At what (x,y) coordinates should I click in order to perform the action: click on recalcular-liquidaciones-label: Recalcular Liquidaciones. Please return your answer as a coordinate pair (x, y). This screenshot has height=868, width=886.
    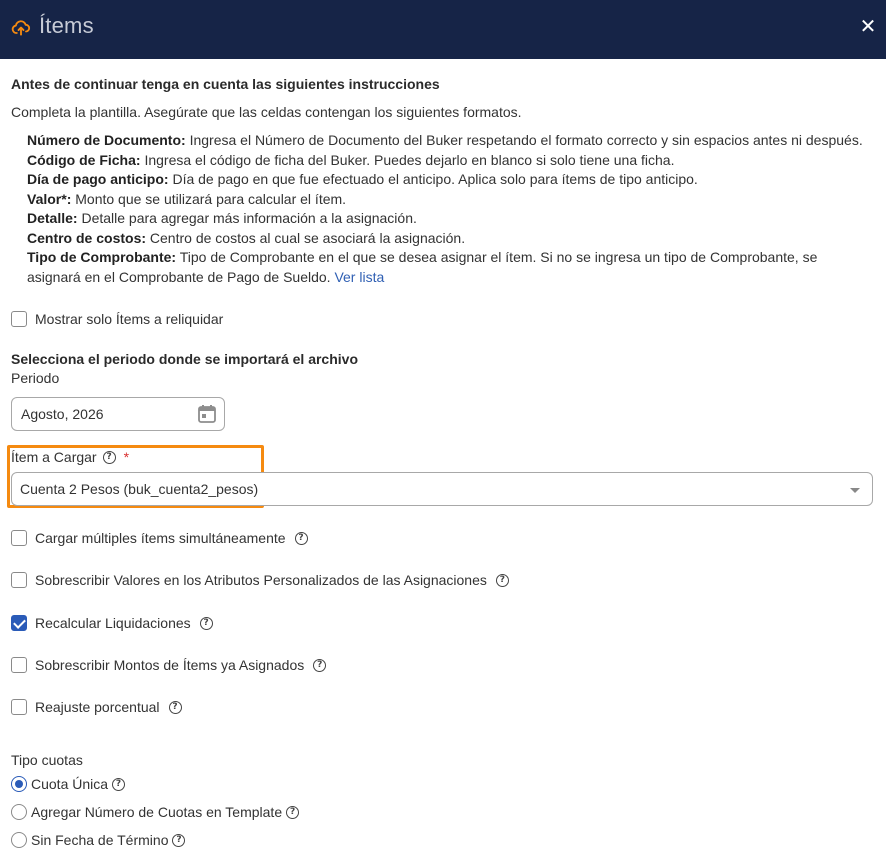
    Looking at the image, I should click on (113, 623).